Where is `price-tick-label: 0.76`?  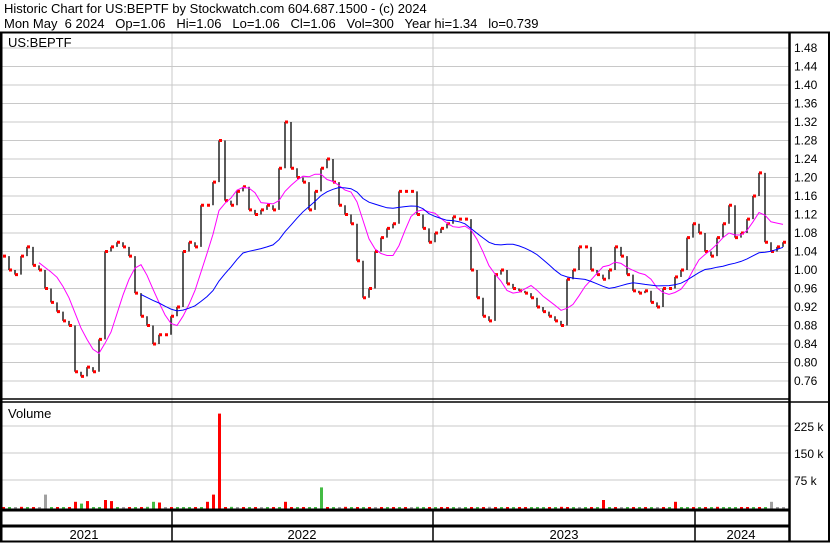 price-tick-label: 0.76 is located at coordinates (806, 381).